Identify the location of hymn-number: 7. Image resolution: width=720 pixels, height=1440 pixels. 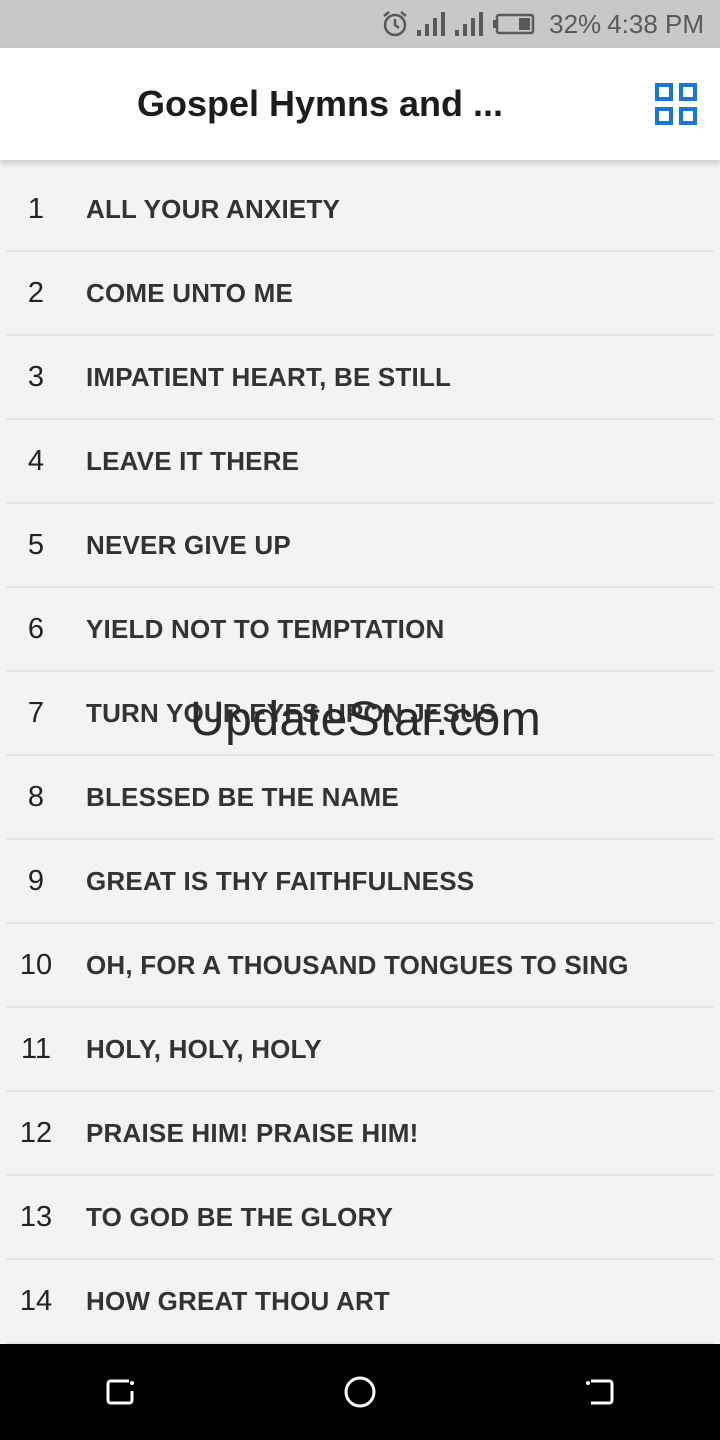
(36, 712).